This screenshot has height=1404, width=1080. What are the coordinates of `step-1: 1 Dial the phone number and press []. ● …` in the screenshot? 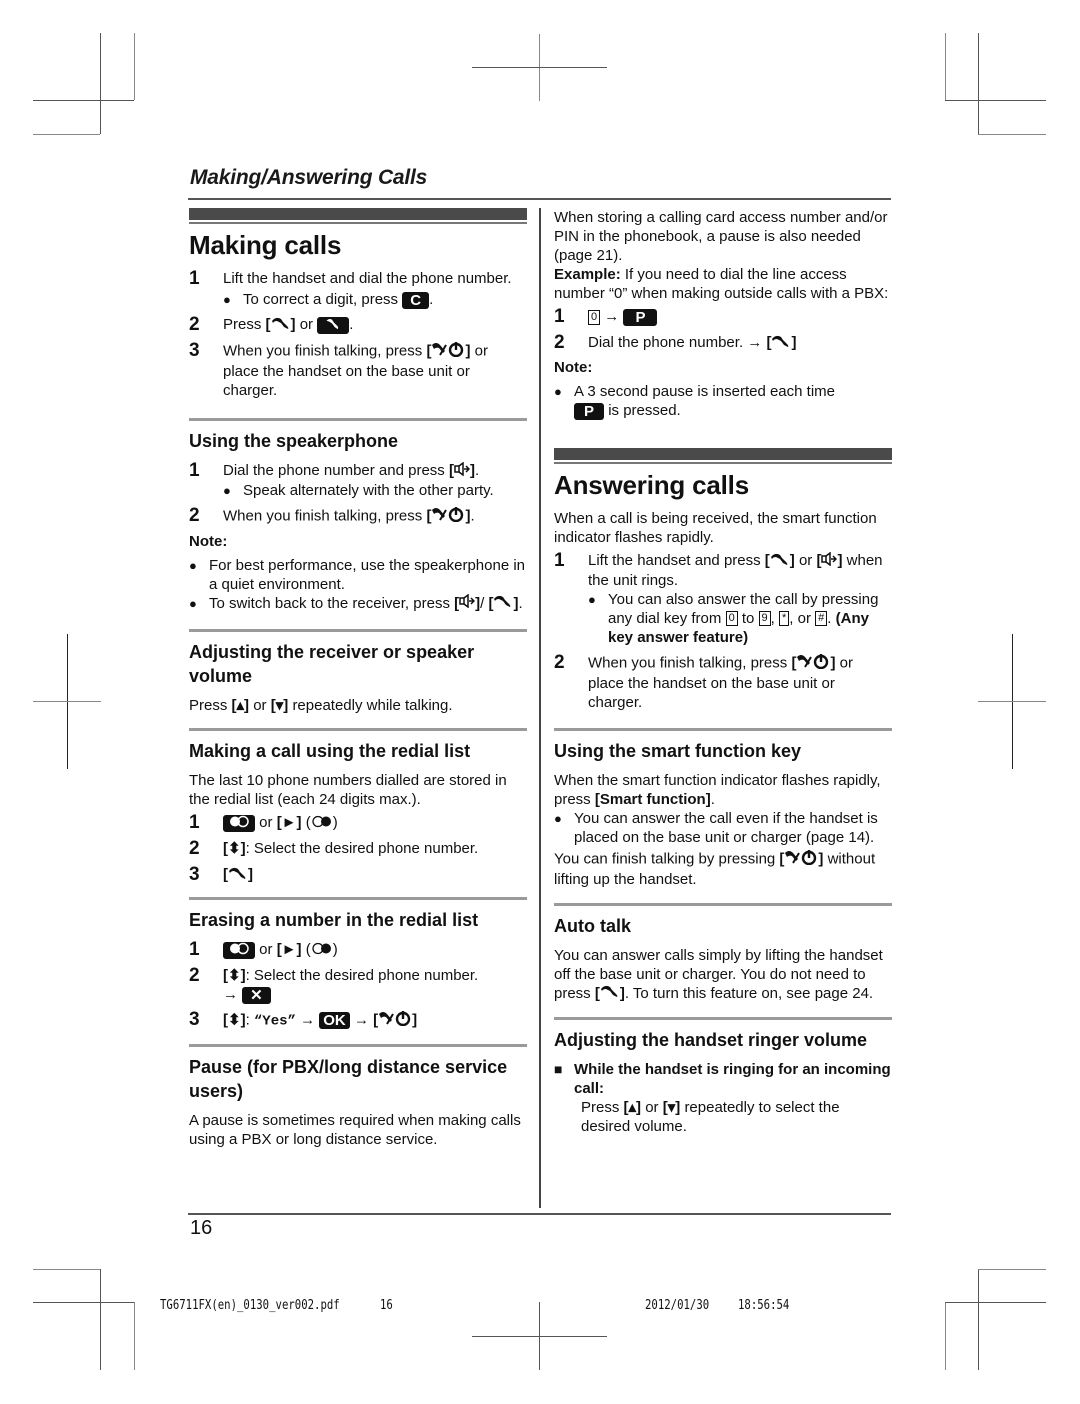 It's located at (341, 479).